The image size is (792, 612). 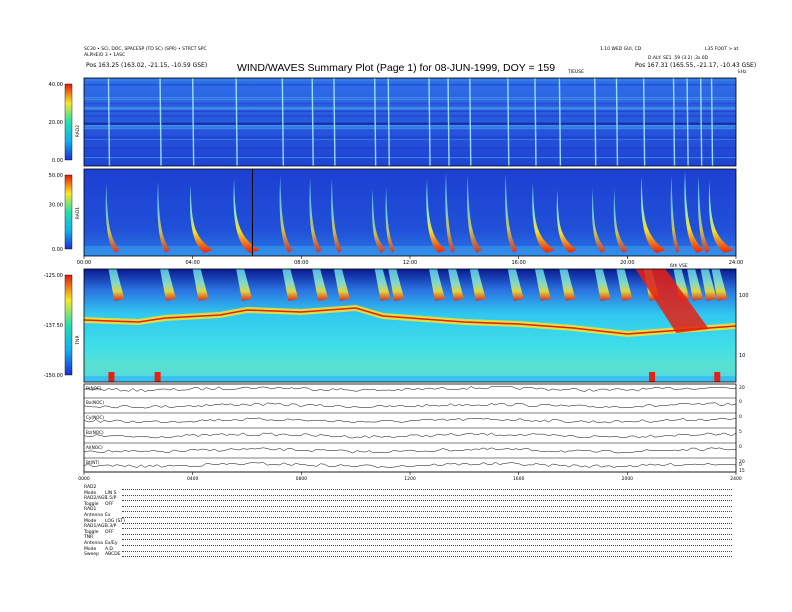 I want to click on mag-xtick-6: 2400, so click(x=736, y=479).